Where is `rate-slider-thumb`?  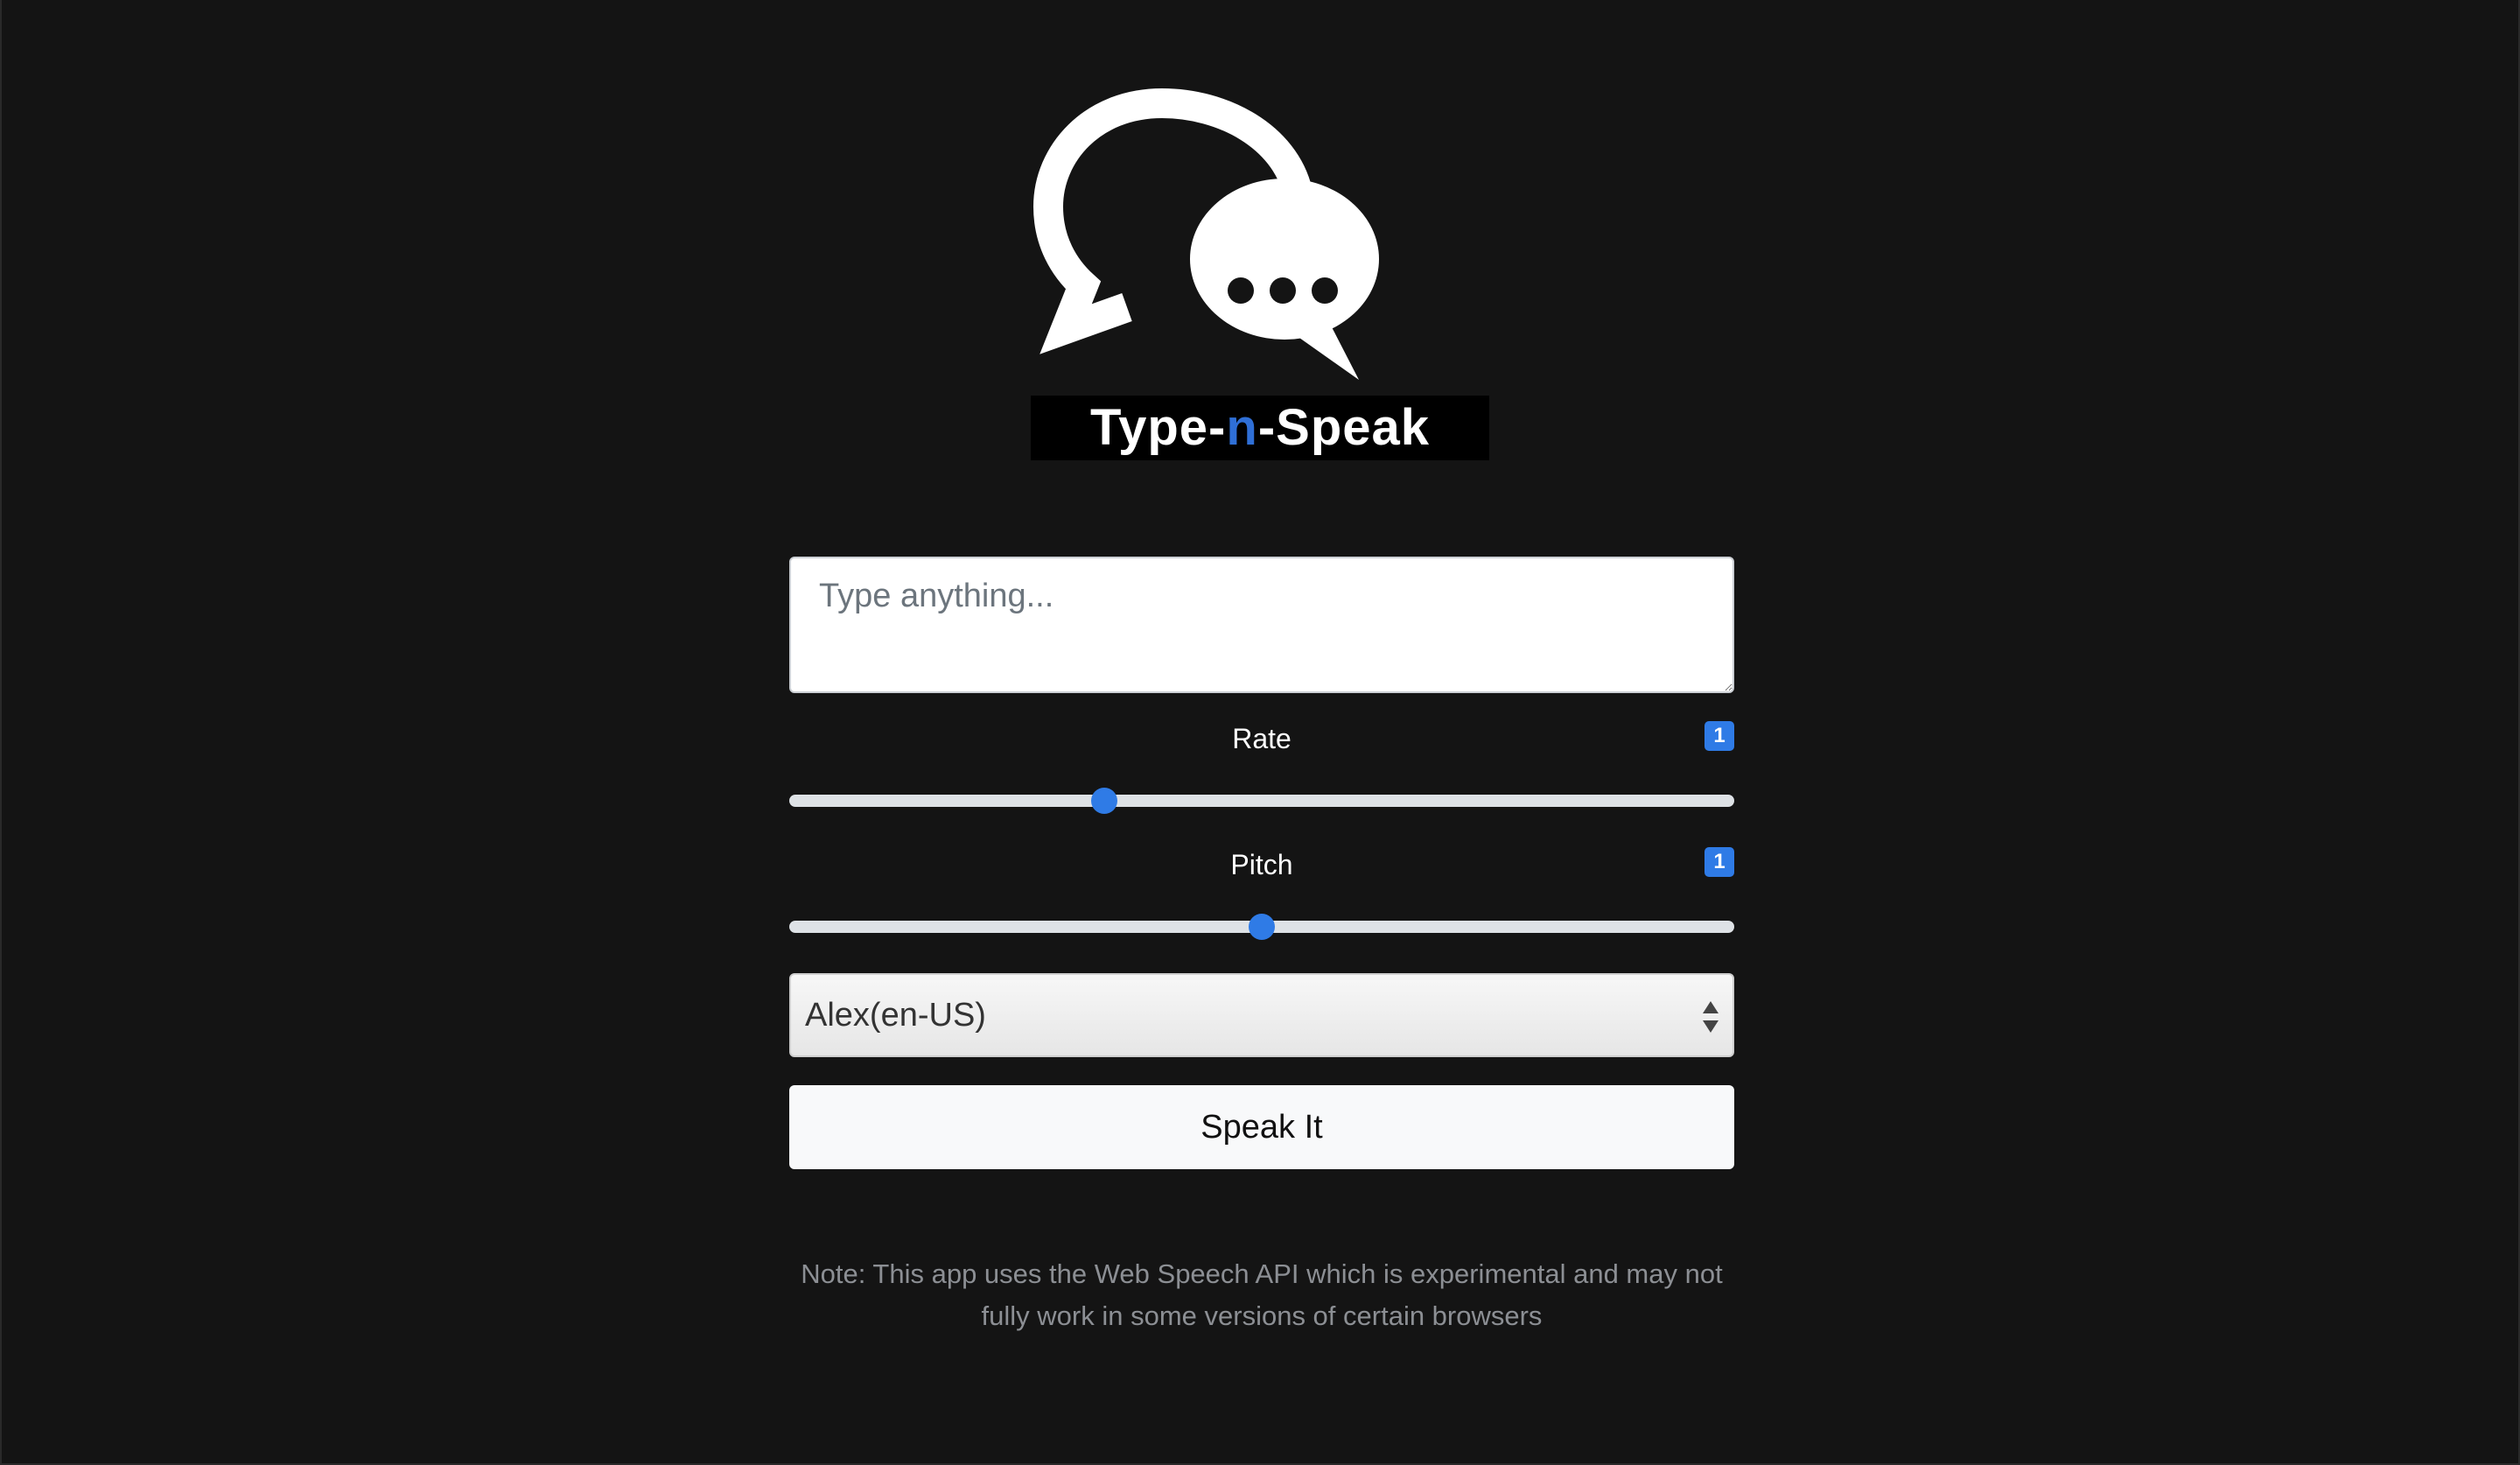
rate-slider-thumb is located at coordinates (1104, 801).